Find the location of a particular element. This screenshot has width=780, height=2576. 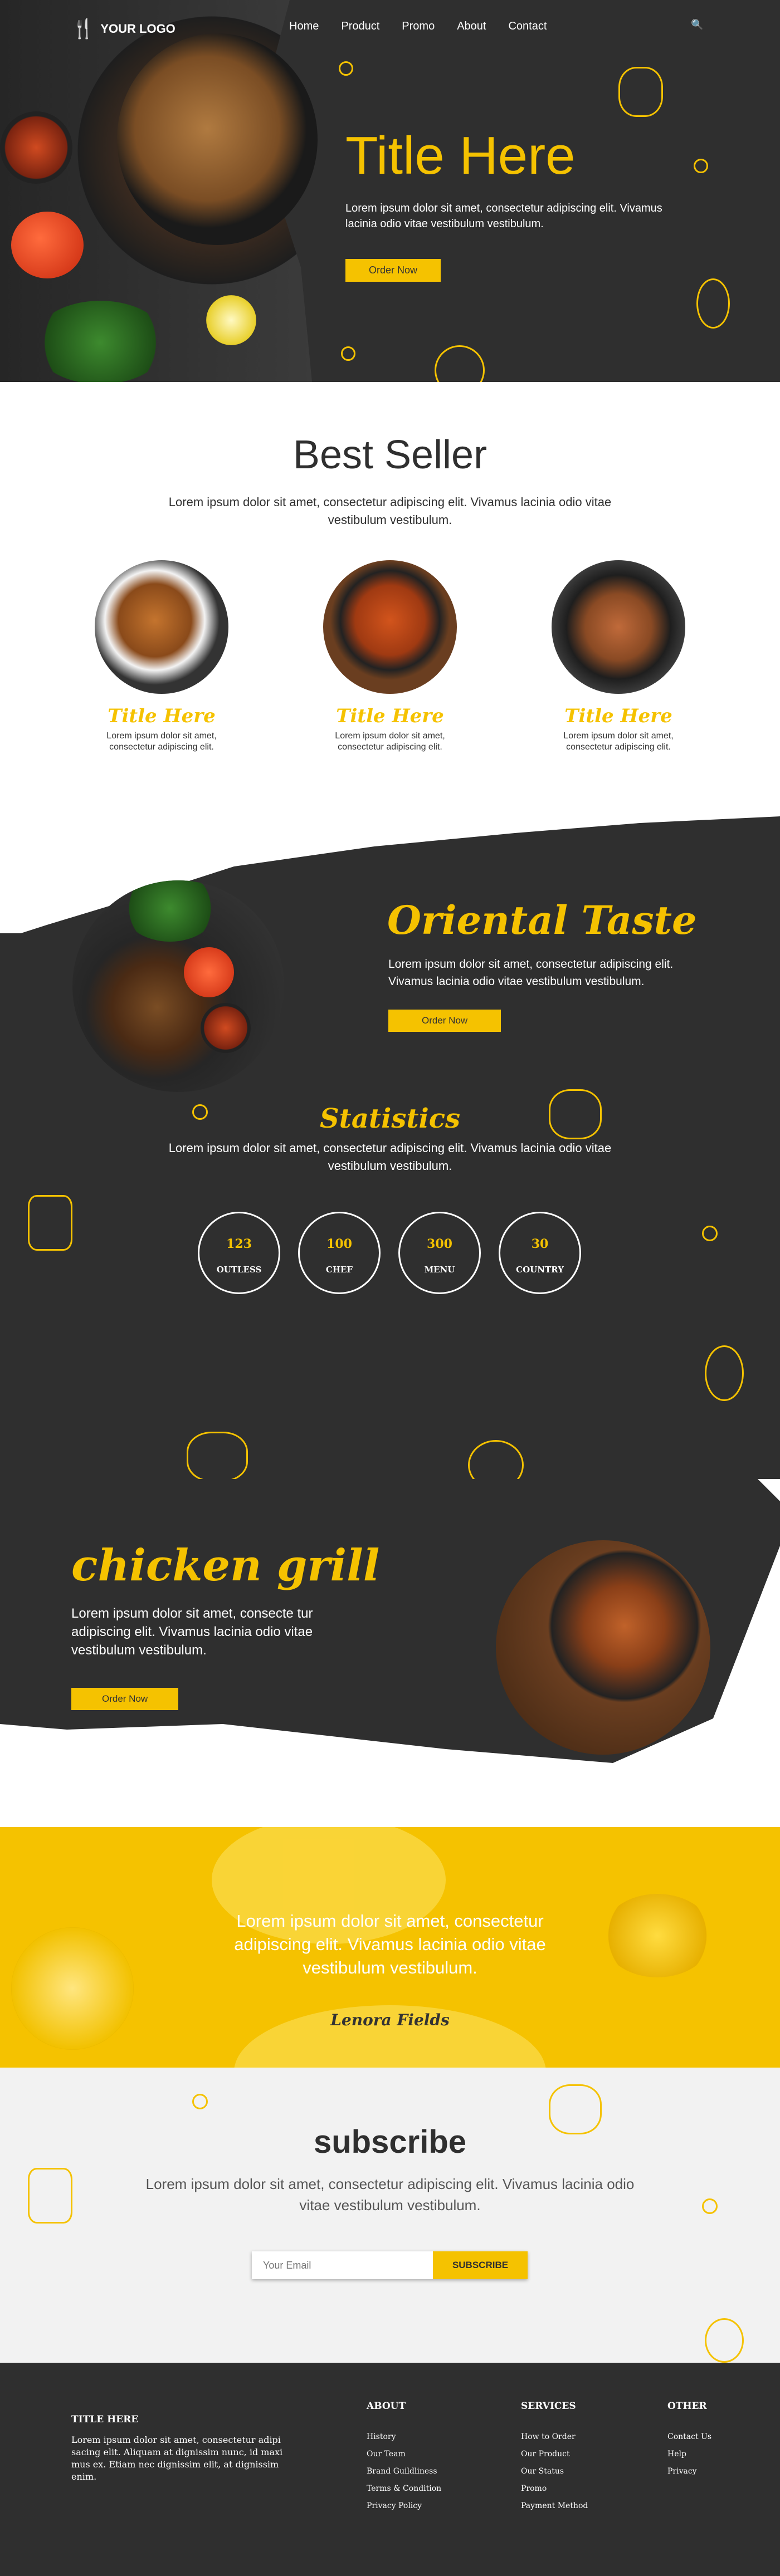

stat-value: 300 is located at coordinates (440, 1244).